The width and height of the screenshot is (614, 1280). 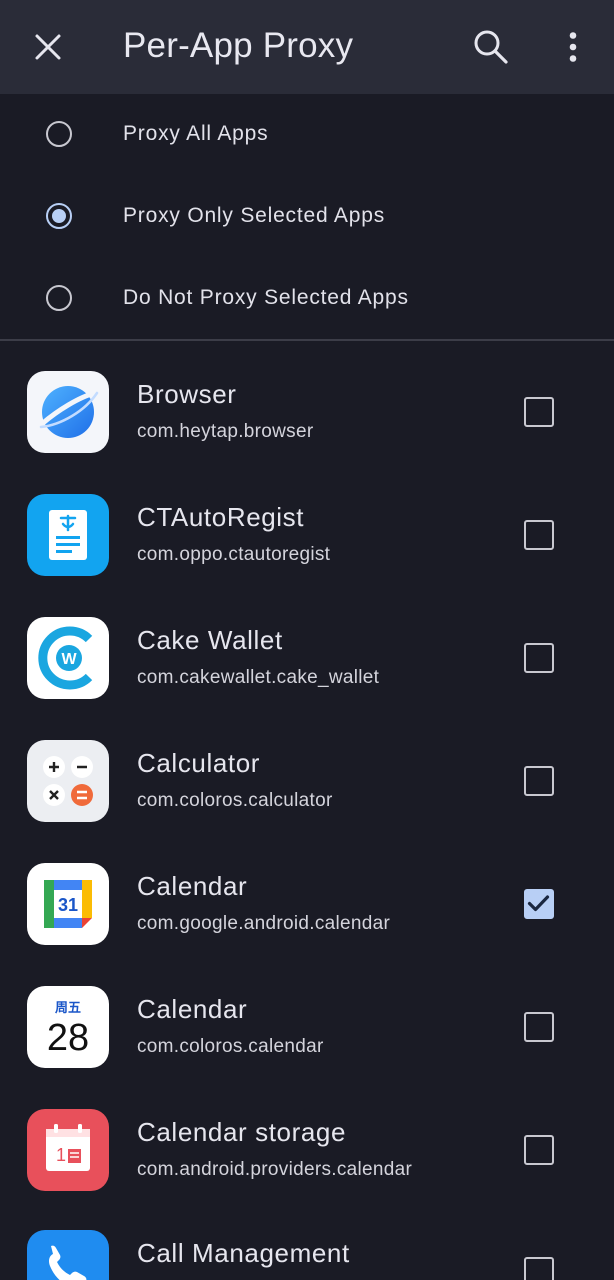 What do you see at coordinates (275, 1169) in the screenshot?
I see `app-package: com.android.providers.calendar` at bounding box center [275, 1169].